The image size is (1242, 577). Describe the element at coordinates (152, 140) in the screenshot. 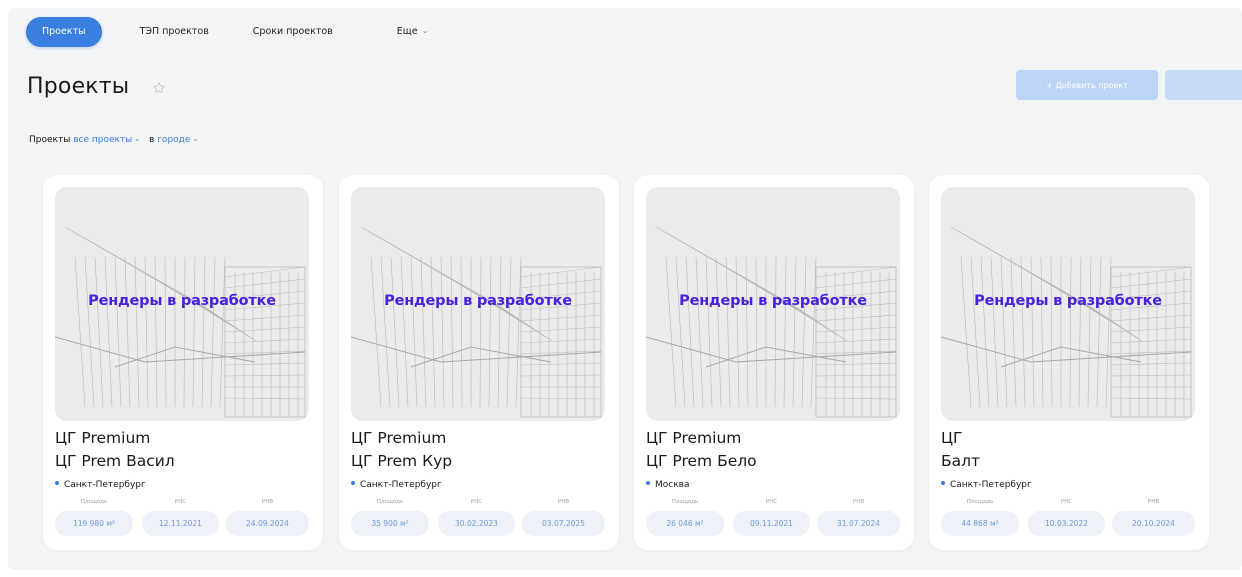

I see `filter-in-label: в` at that location.